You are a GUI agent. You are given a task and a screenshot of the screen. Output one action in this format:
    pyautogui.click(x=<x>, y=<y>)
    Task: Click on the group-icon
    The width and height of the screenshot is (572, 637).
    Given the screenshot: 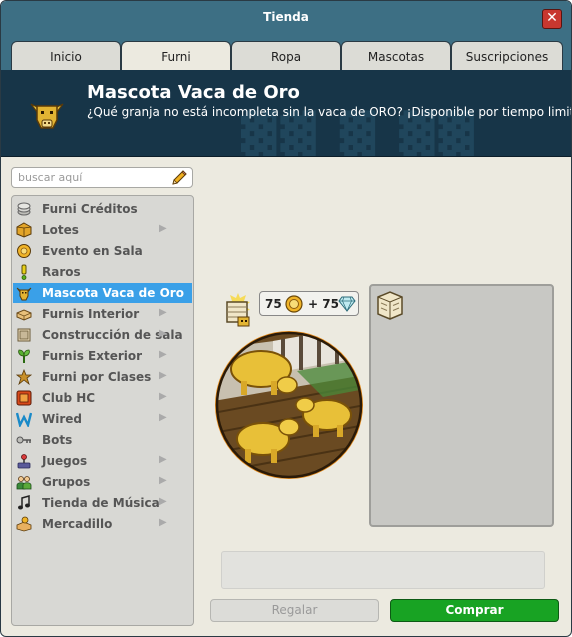 What is the action you would take?
    pyautogui.click(x=24, y=483)
    